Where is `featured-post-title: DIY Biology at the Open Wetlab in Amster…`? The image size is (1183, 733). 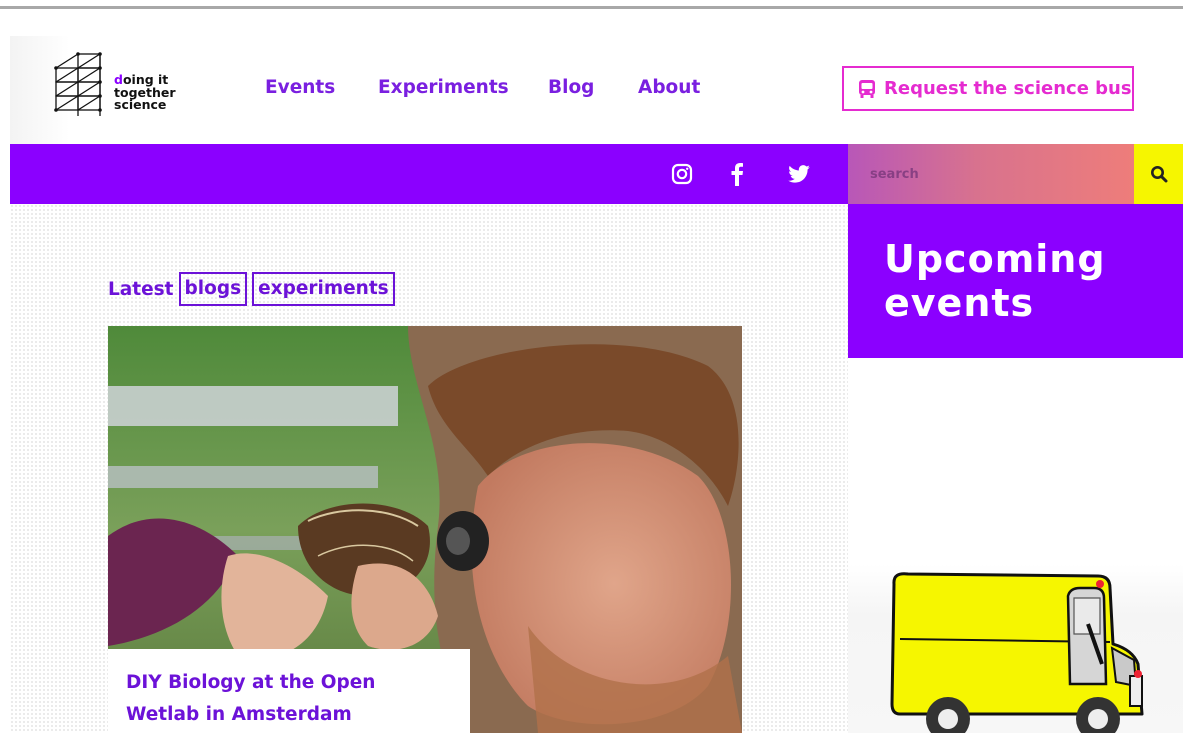
featured-post-title: DIY Biology at the Open Wetlab in Amster… is located at coordinates (289, 691).